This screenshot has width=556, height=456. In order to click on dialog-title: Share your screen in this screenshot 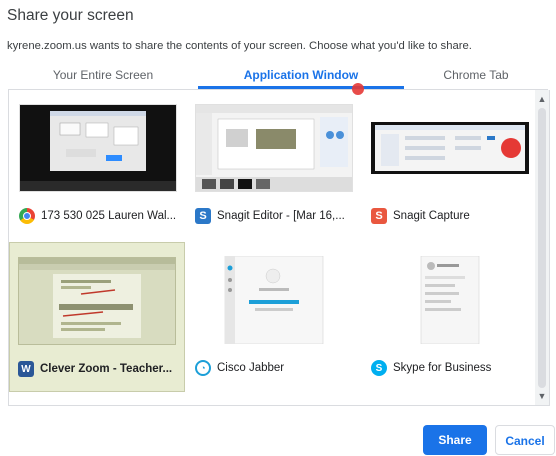, I will do `click(70, 15)`.